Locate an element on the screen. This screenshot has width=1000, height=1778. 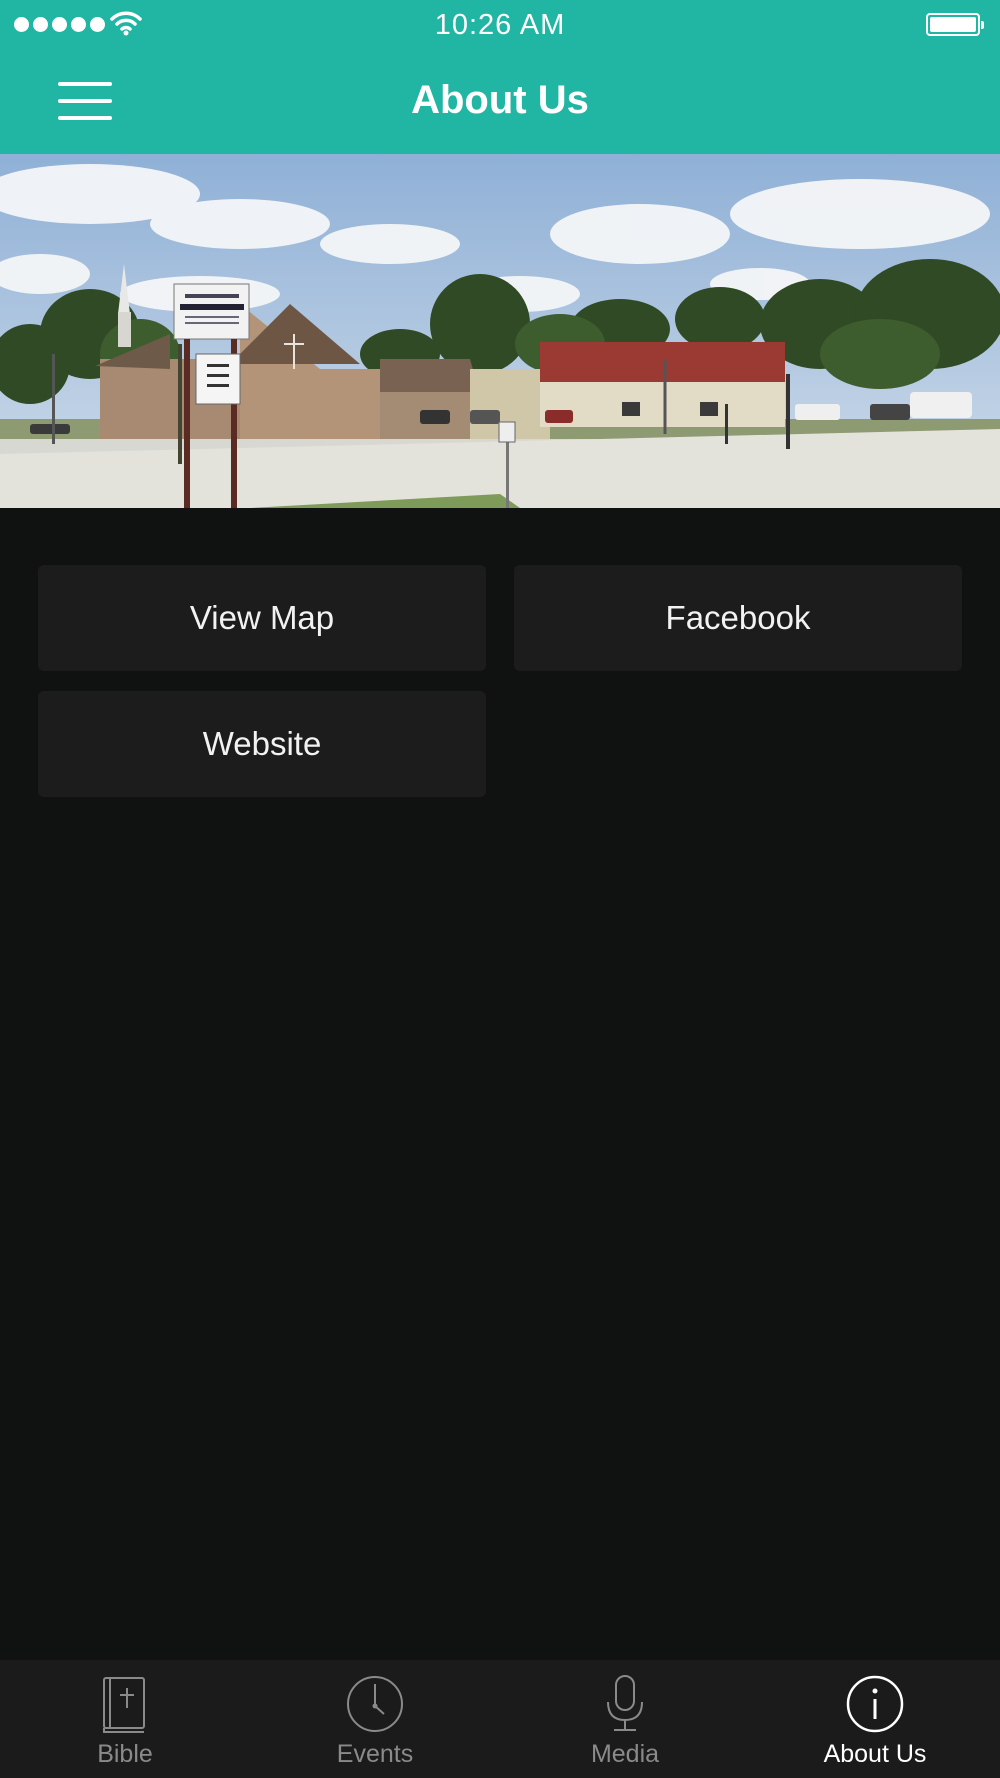
tab-about-us-label: About Us is located at coordinates (875, 1754).